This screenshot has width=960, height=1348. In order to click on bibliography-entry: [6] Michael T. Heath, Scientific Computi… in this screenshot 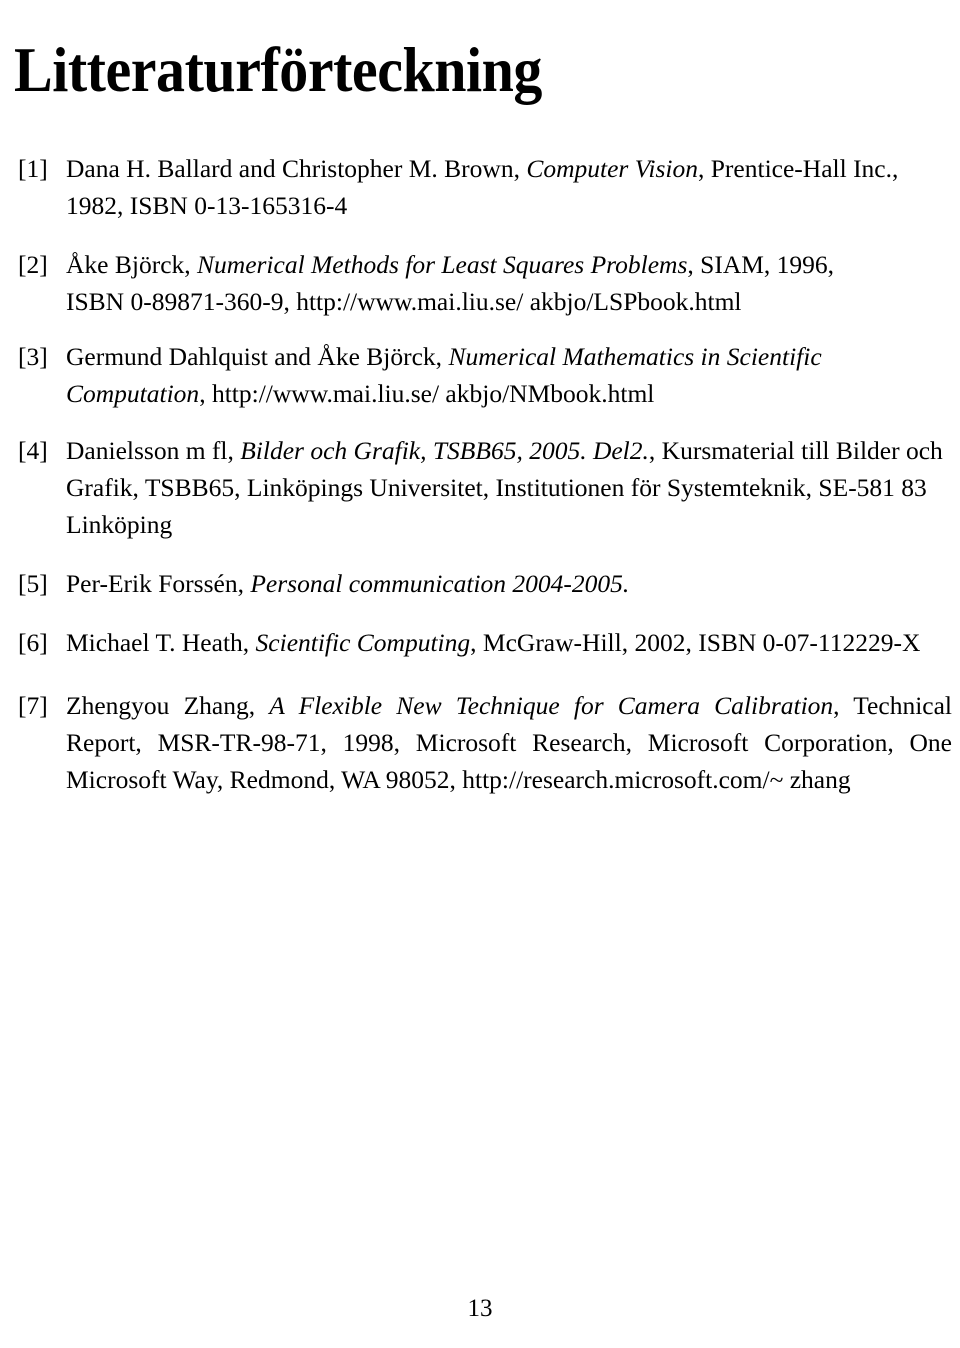, I will do `click(480, 642)`.